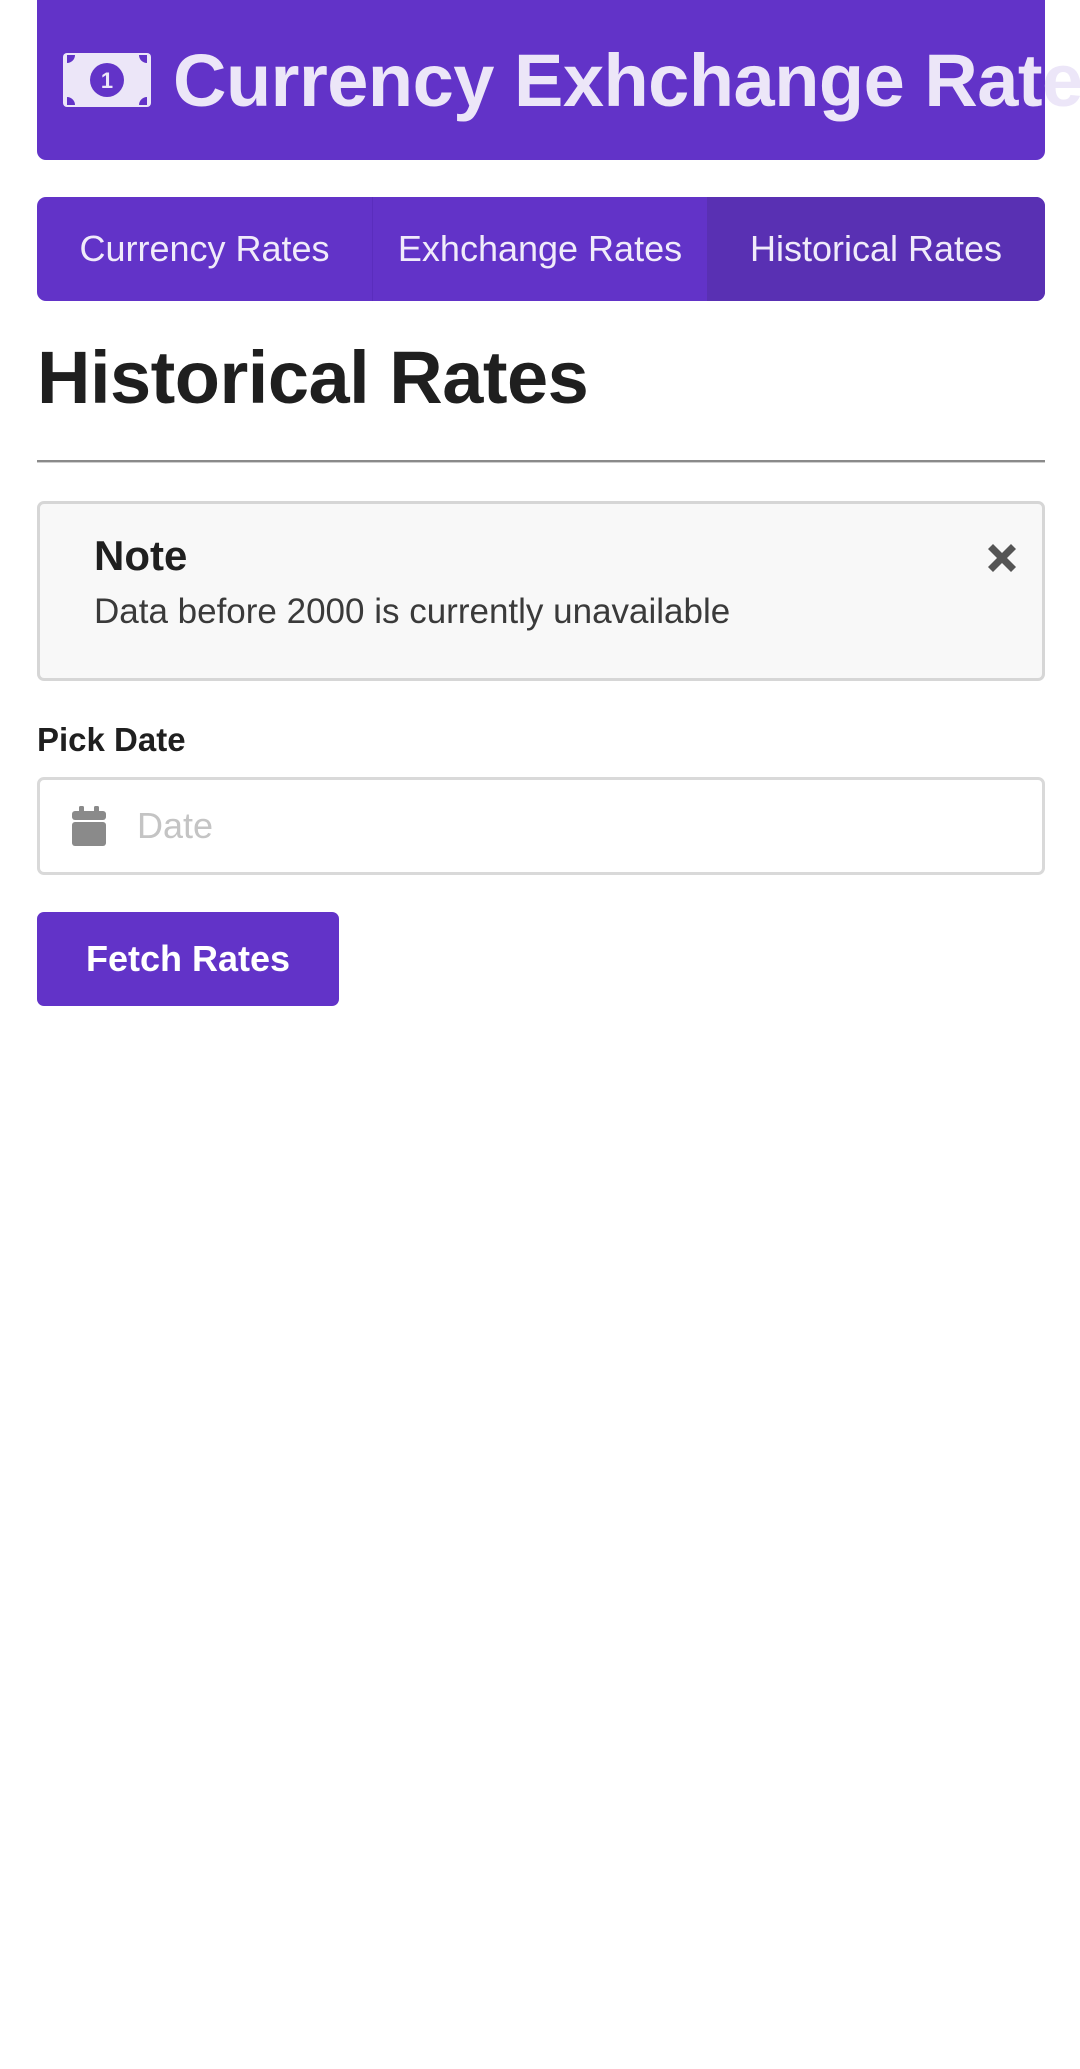 This screenshot has height=2069, width=1080. I want to click on page-title: Historical Rates, so click(313, 377).